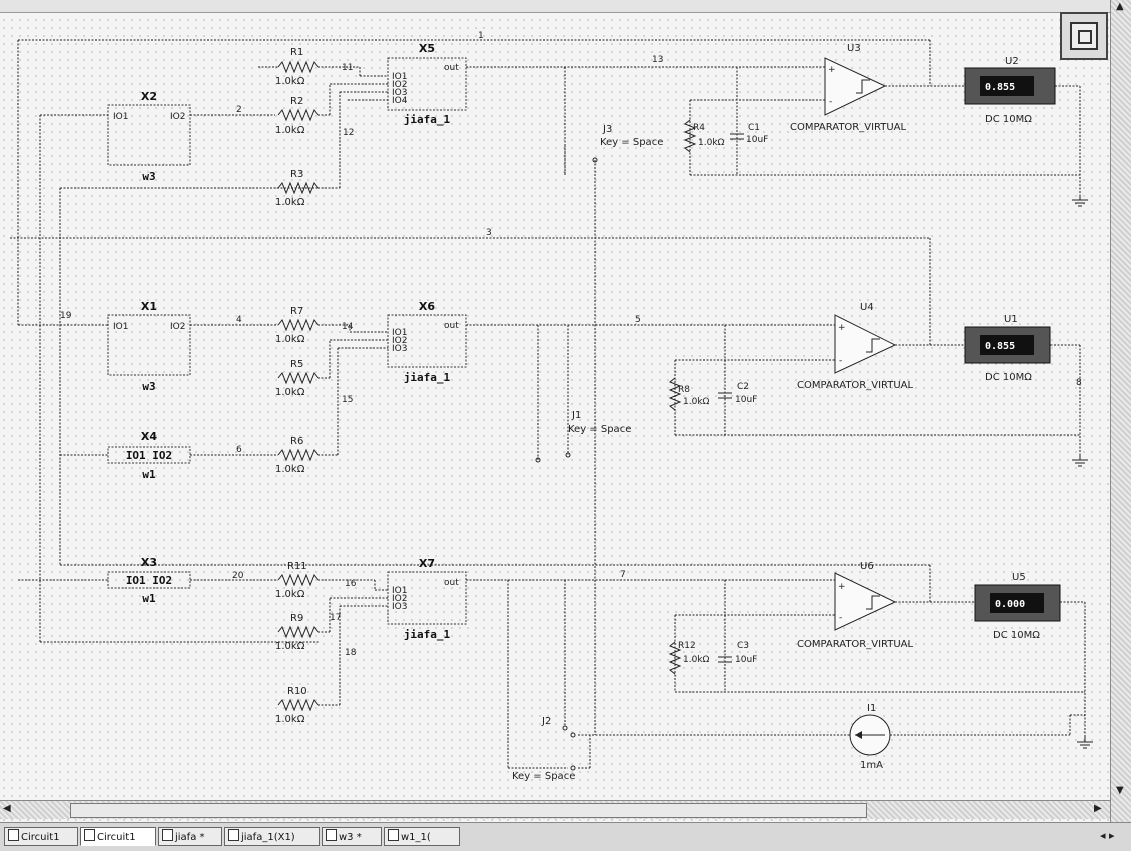 The height and width of the screenshot is (851, 1131). I want to click on zoom-fit-button, so click(1084, 36).